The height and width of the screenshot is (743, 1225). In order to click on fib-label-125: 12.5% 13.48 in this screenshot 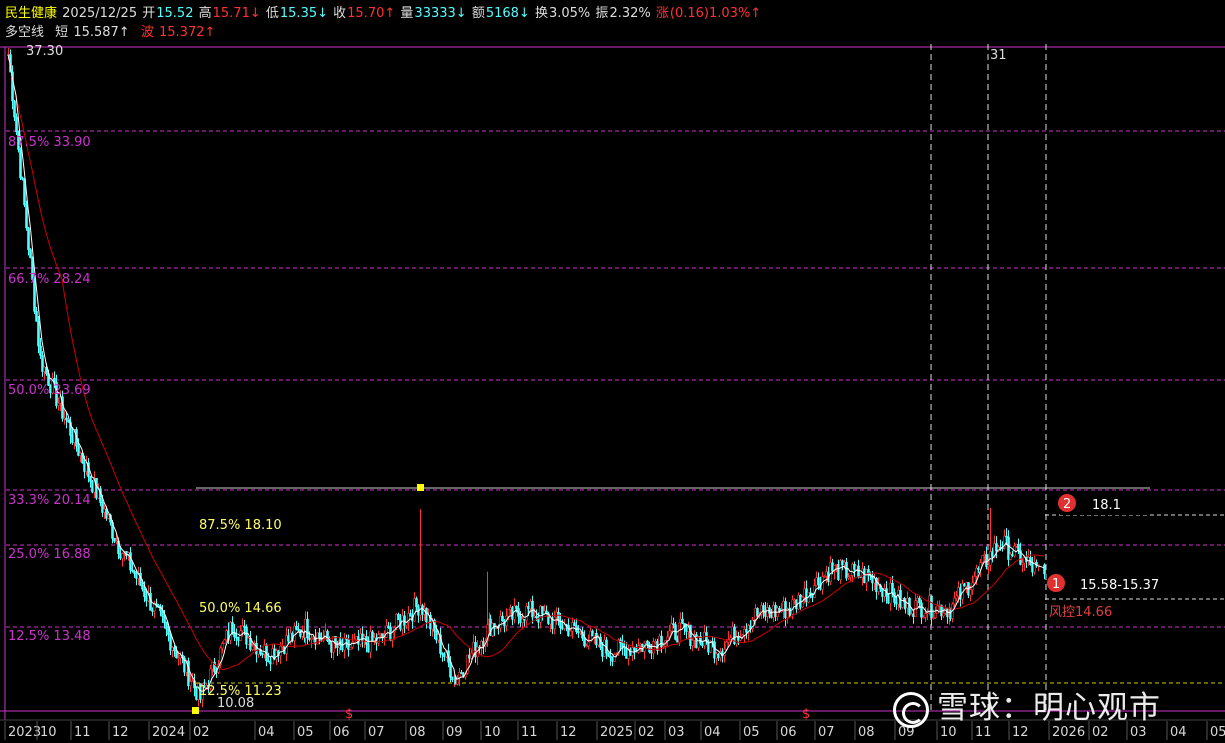, I will do `click(49, 636)`.